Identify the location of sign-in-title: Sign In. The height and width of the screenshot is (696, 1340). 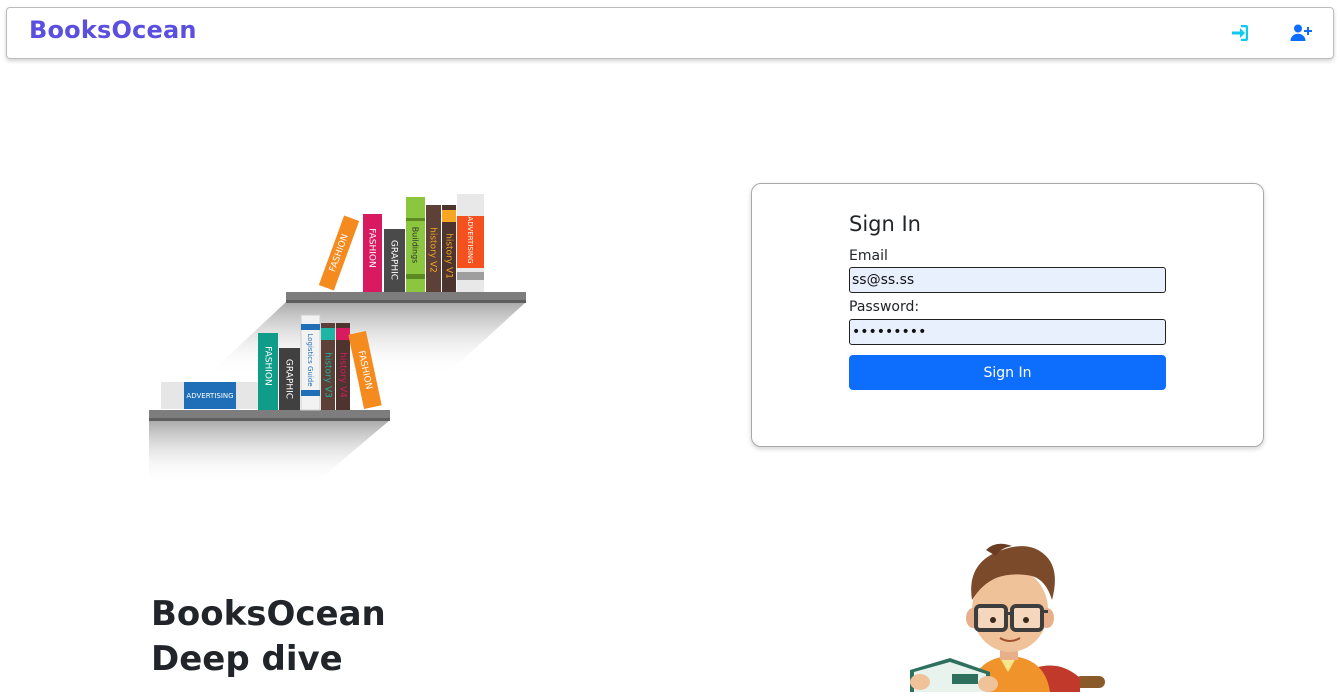
(885, 224).